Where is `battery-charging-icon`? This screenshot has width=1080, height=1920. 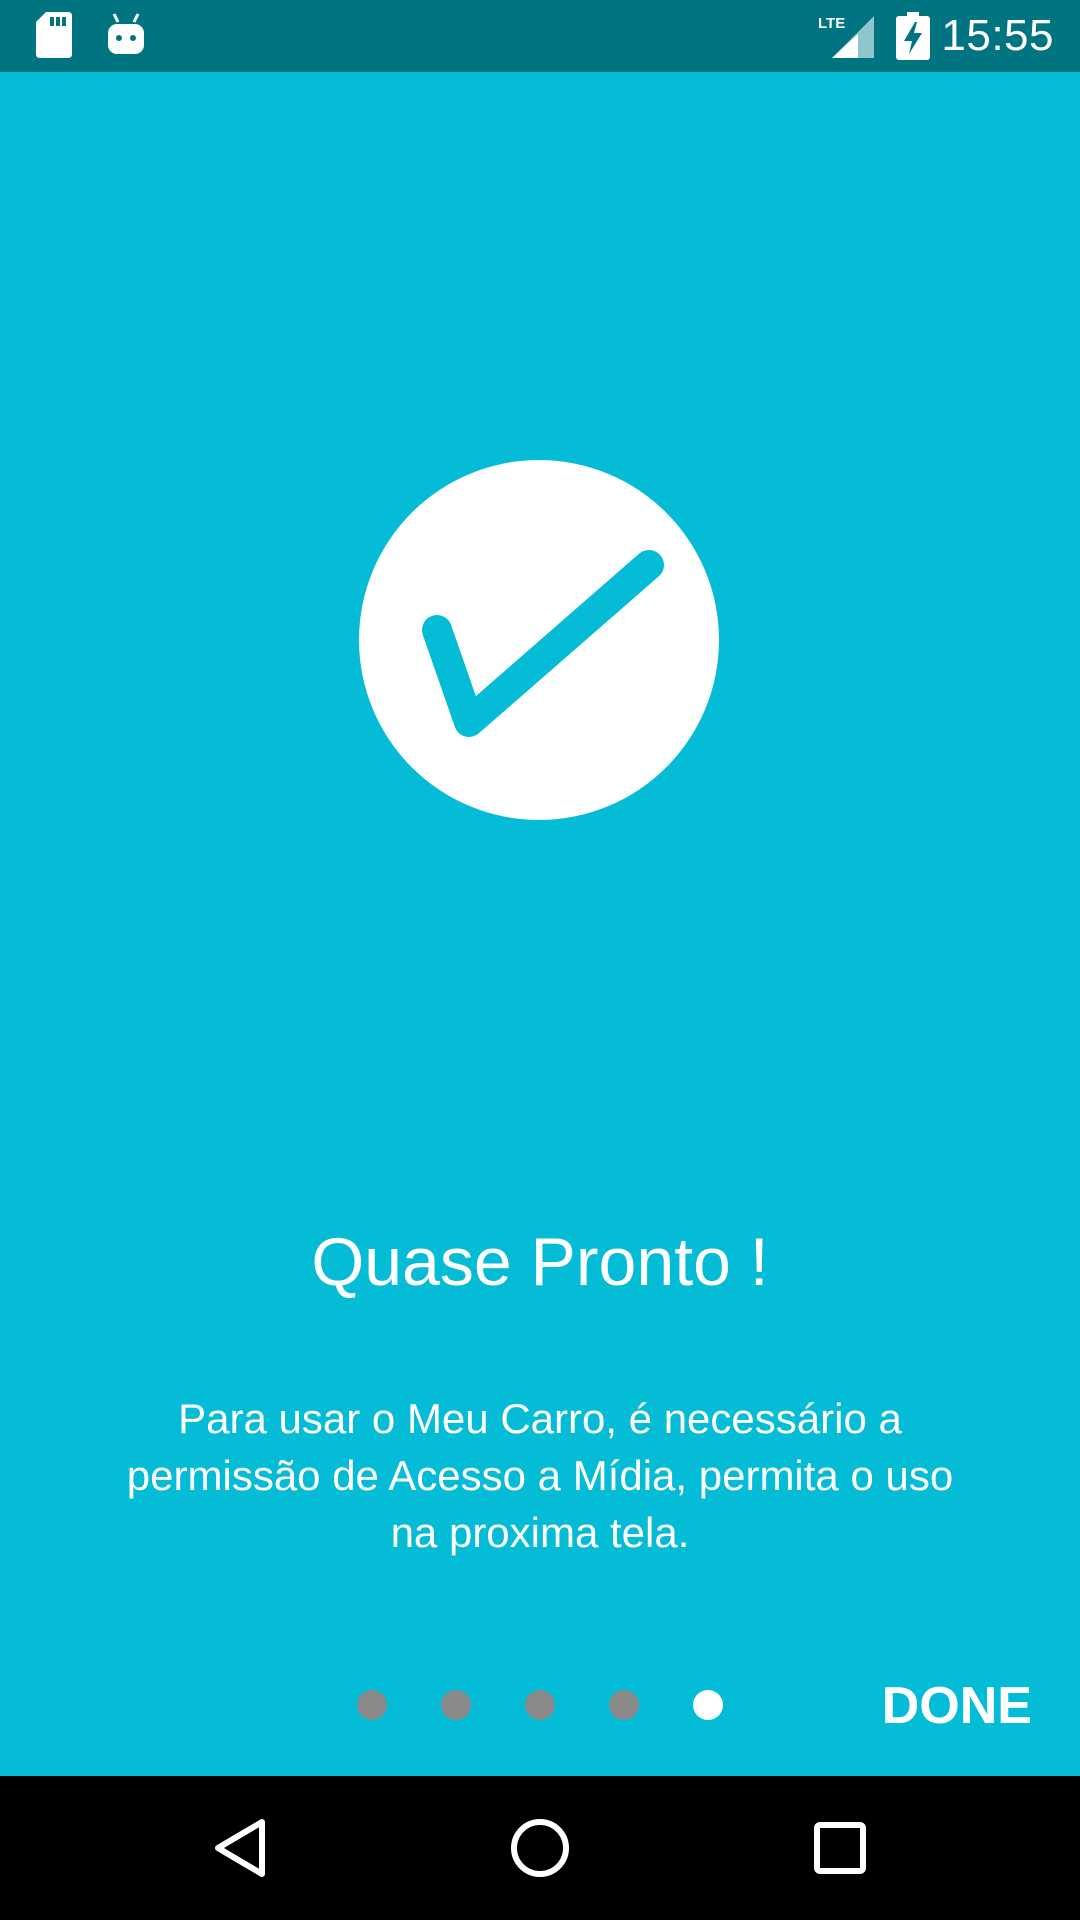 battery-charging-icon is located at coordinates (913, 36).